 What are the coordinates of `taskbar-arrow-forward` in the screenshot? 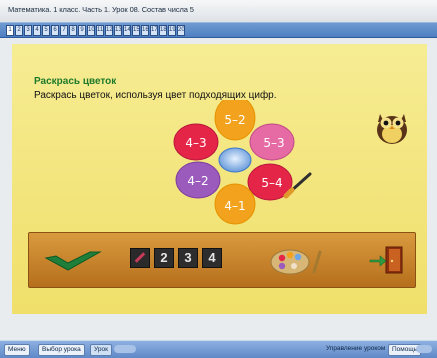 It's located at (424, 349).